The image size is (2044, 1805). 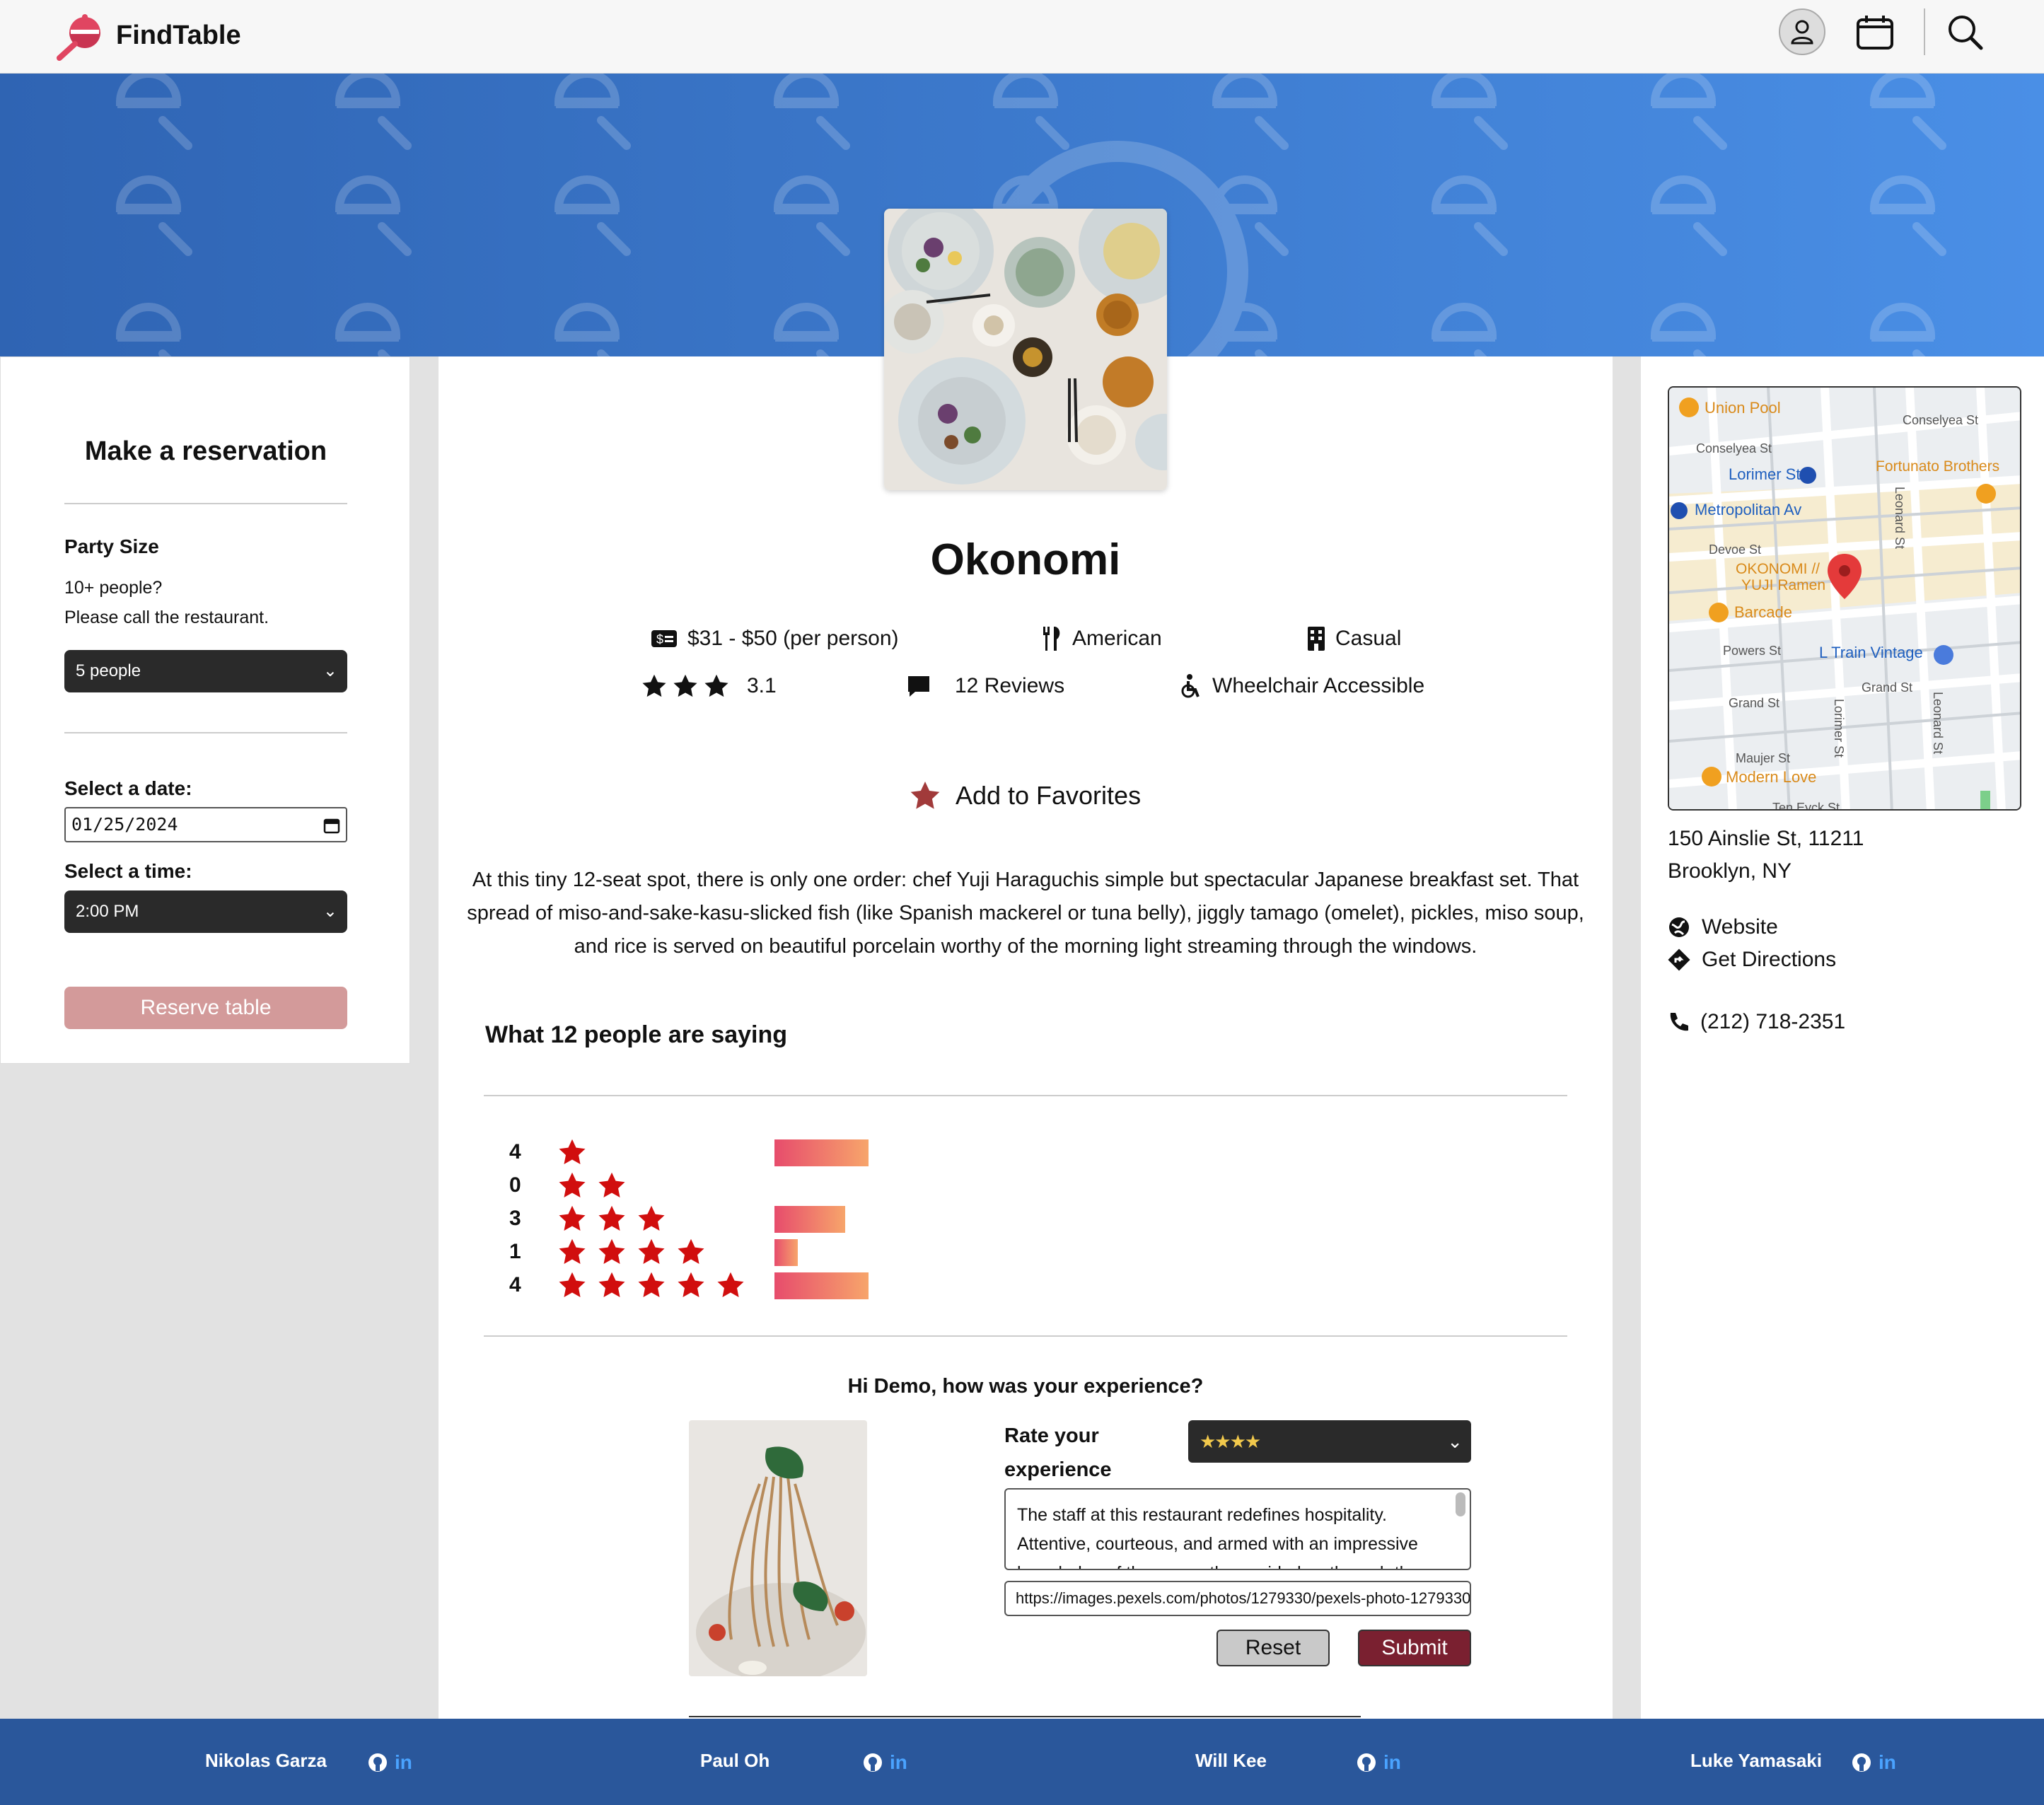 What do you see at coordinates (1679, 1022) in the screenshot?
I see `phone-icon` at bounding box center [1679, 1022].